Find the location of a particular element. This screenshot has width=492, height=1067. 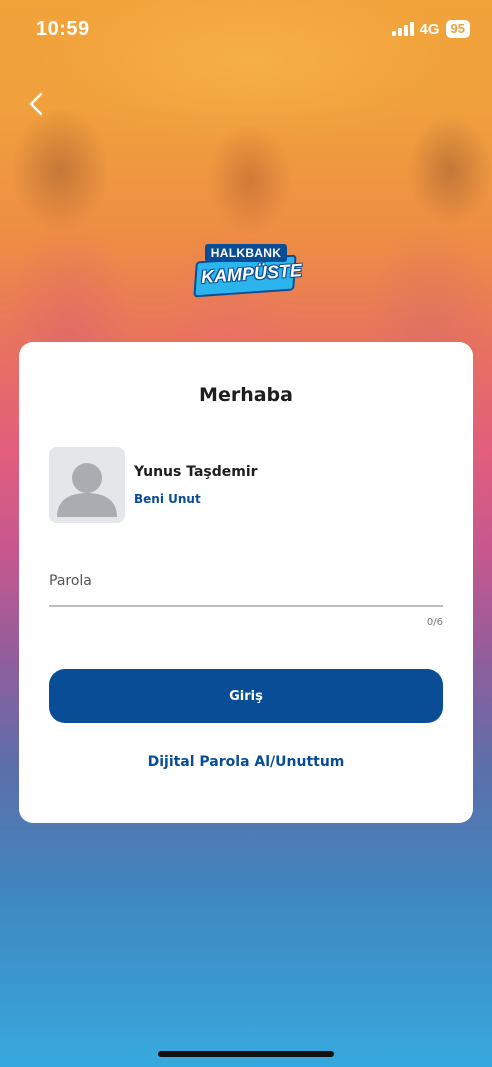

status-time: 10:59 is located at coordinates (63, 29).